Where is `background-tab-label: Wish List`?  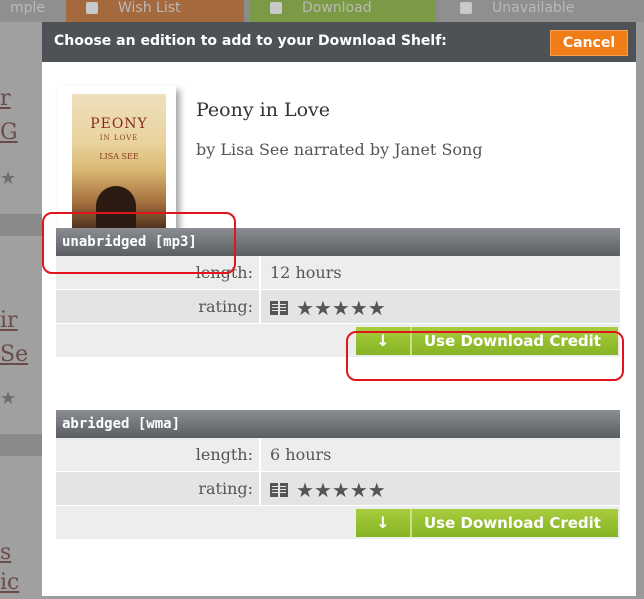 background-tab-label: Wish List is located at coordinates (149, 8).